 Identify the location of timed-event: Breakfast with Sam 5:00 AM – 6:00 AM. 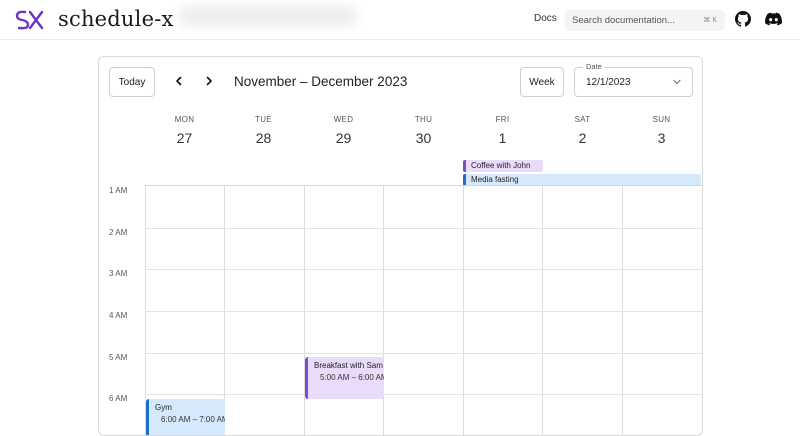
(344, 378).